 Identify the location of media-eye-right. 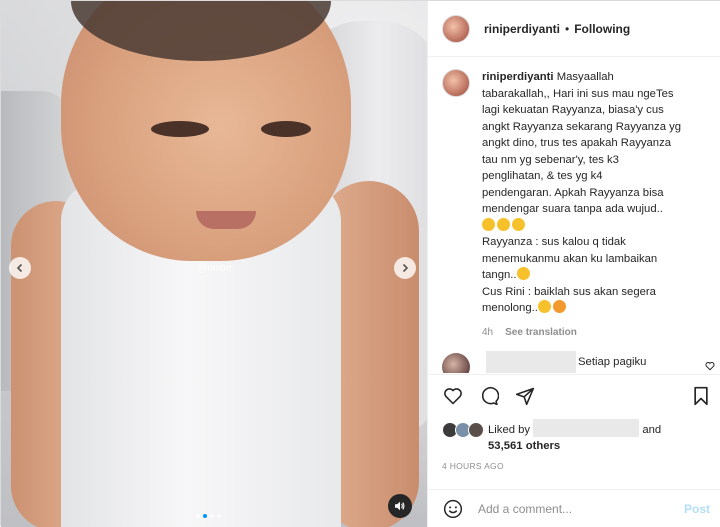
(286, 129).